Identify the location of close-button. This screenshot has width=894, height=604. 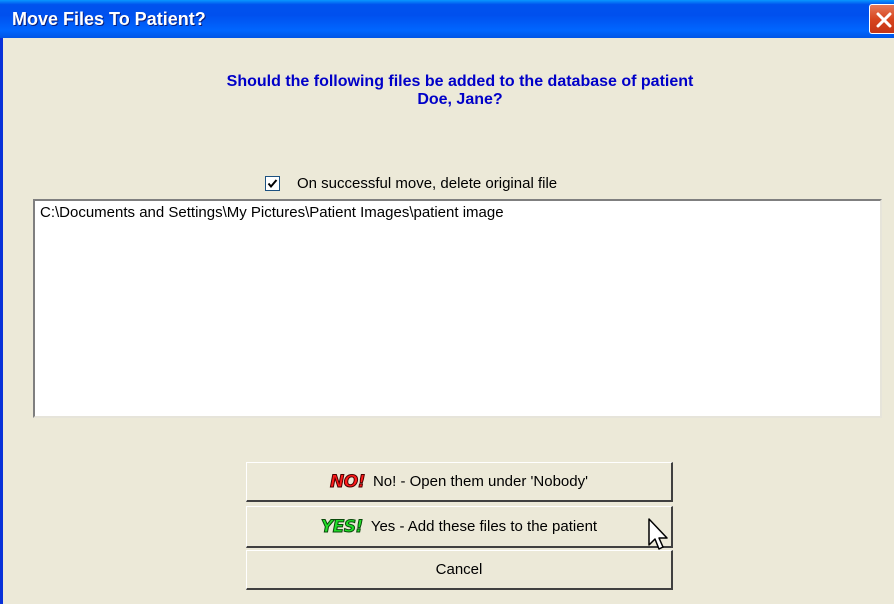
(881, 19).